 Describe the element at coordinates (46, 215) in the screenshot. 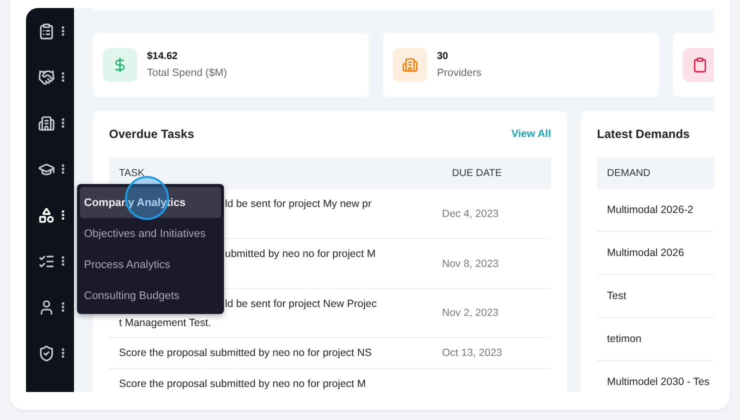

I see `shapes-icon` at that location.